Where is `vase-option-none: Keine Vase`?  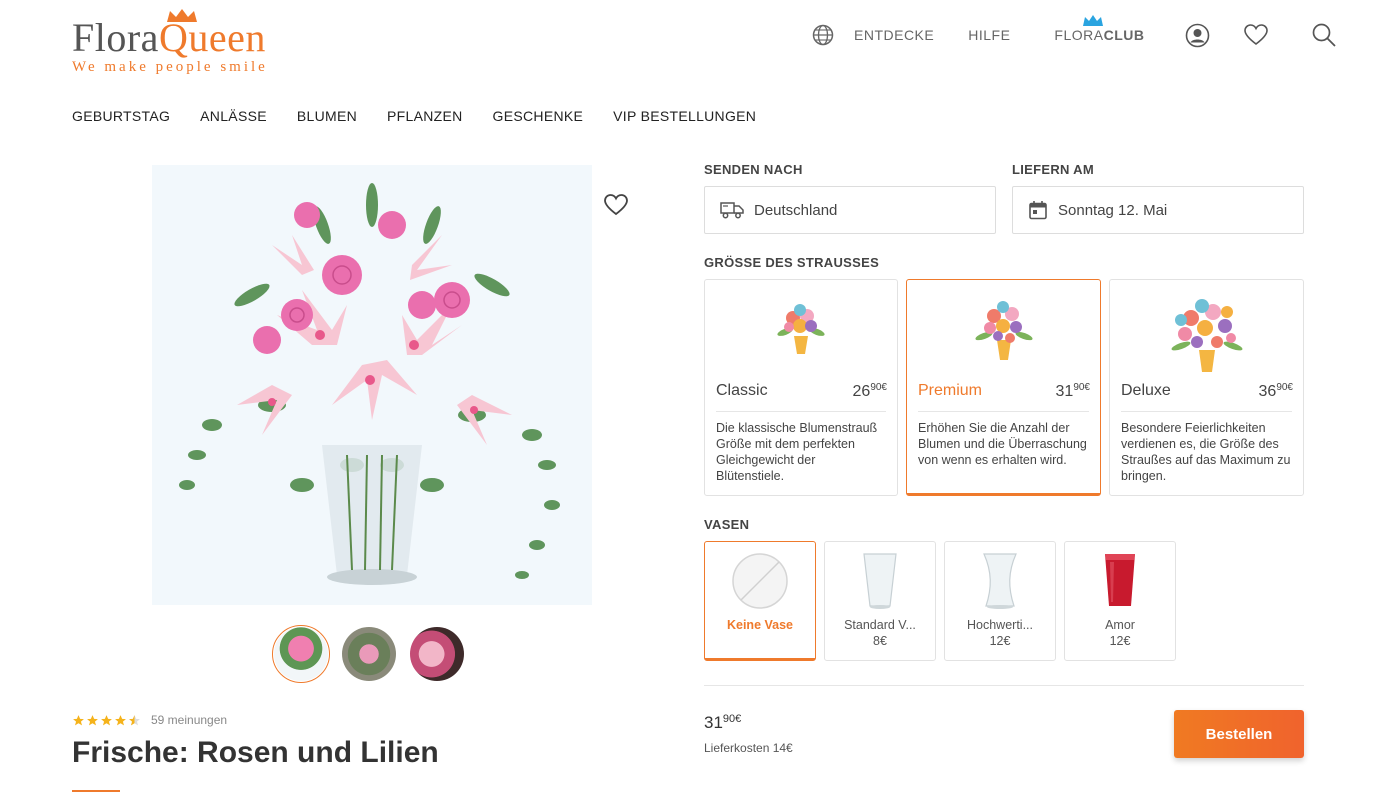 vase-option-none: Keine Vase is located at coordinates (760, 601).